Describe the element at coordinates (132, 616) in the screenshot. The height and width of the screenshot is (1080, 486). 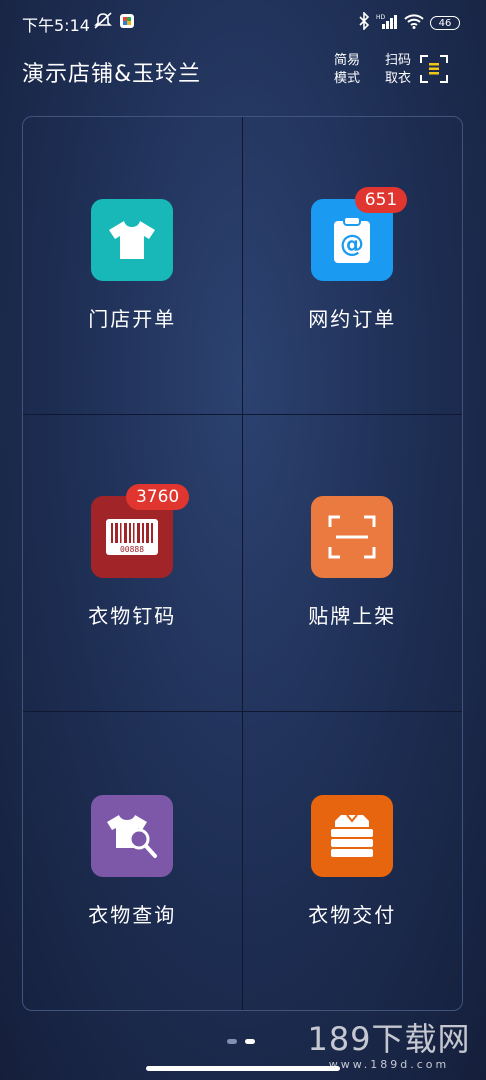
I see `tile-label: 衣物钉码` at that location.